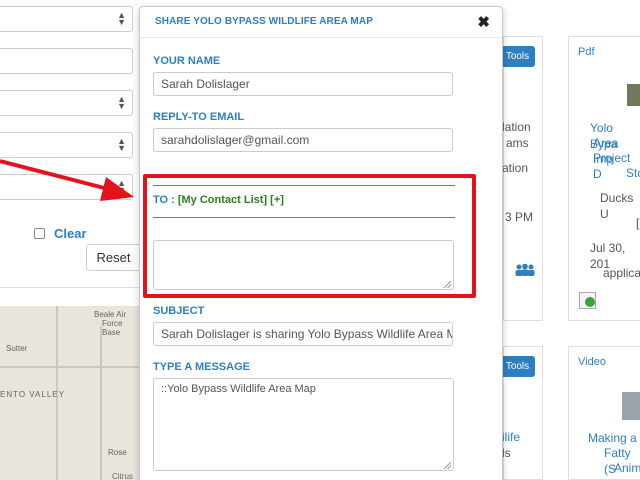 The width and height of the screenshot is (640, 480). I want to click on card-title-line: Anim, so click(627, 468).